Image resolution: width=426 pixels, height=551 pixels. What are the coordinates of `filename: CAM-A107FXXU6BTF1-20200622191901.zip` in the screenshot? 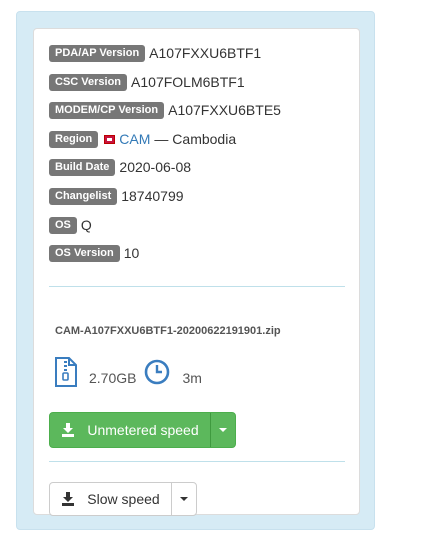 It's located at (168, 331).